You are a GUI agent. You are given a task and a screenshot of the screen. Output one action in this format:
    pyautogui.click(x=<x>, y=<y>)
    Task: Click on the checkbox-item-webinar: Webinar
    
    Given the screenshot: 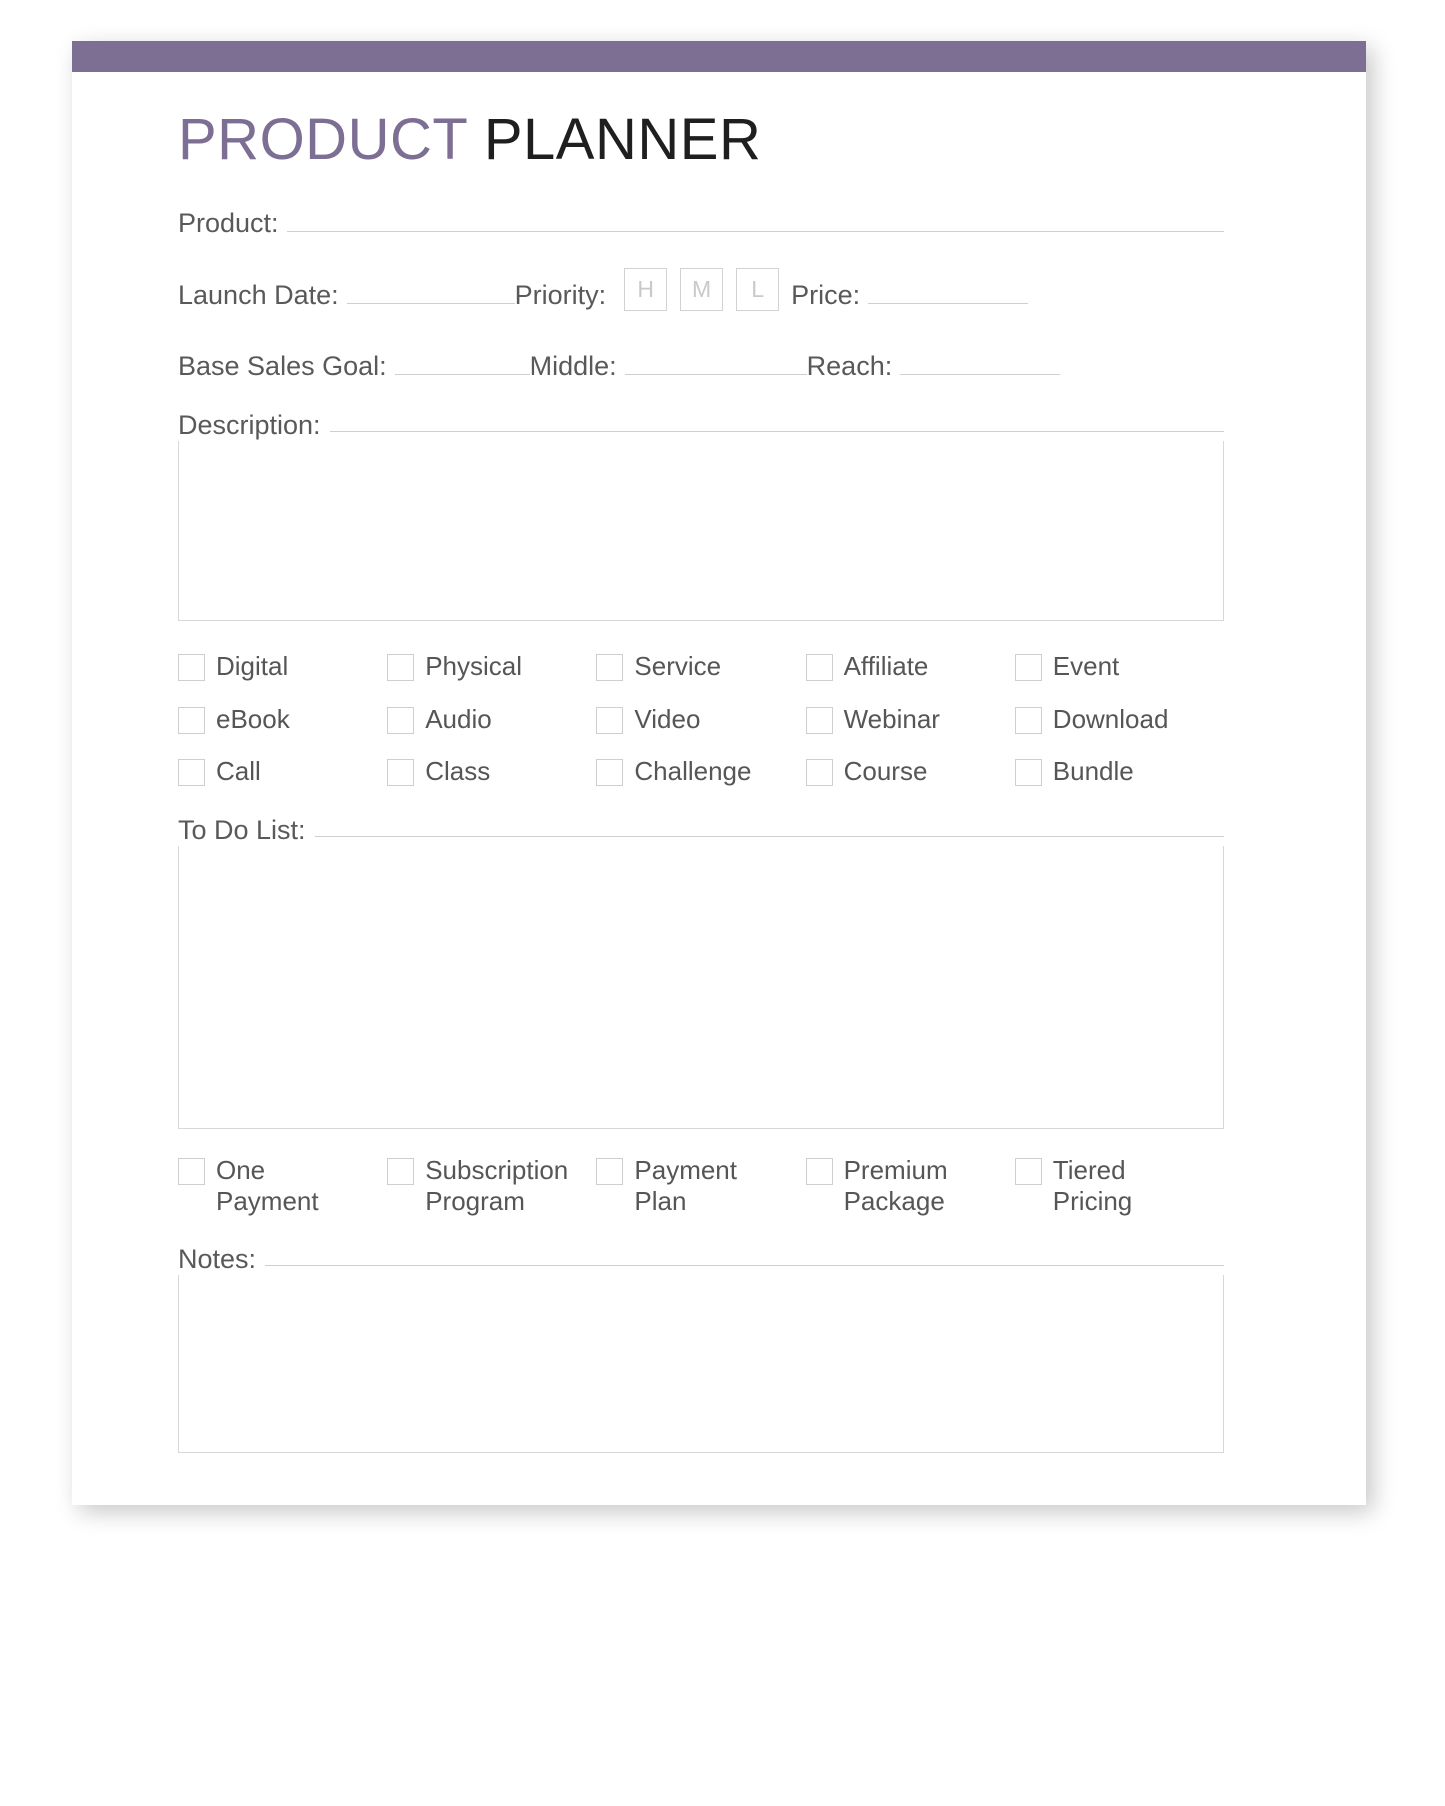 What is the action you would take?
    pyautogui.click(x=910, y=719)
    